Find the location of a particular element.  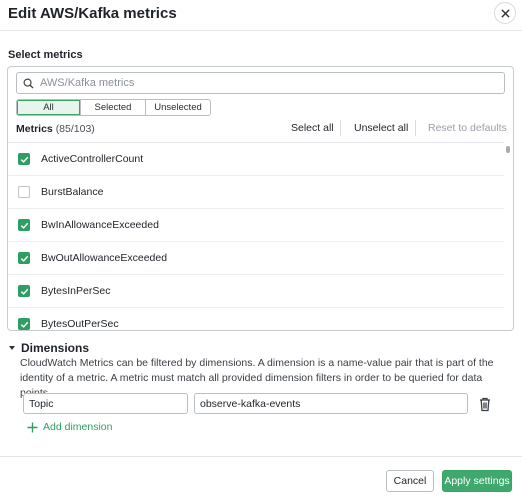

metric-row: BytesInPerSec is located at coordinates (256, 291).